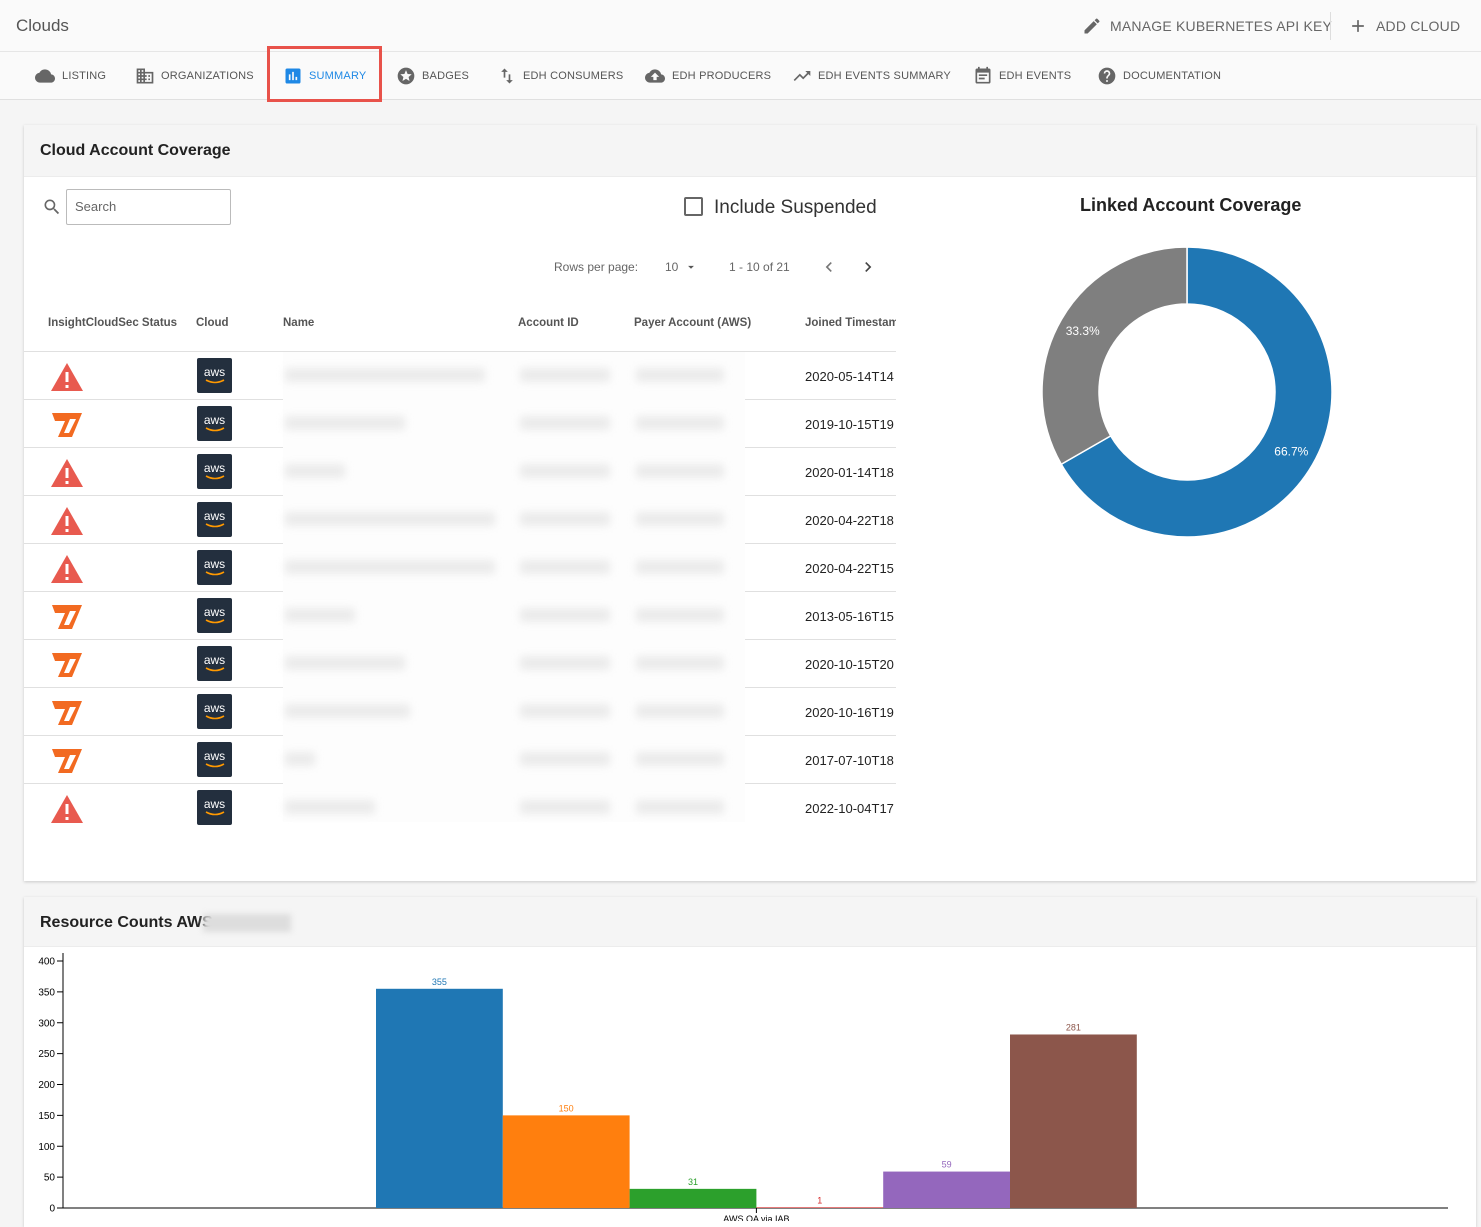  I want to click on joined-timestamp: 2022-10-04T17, so click(849, 808).